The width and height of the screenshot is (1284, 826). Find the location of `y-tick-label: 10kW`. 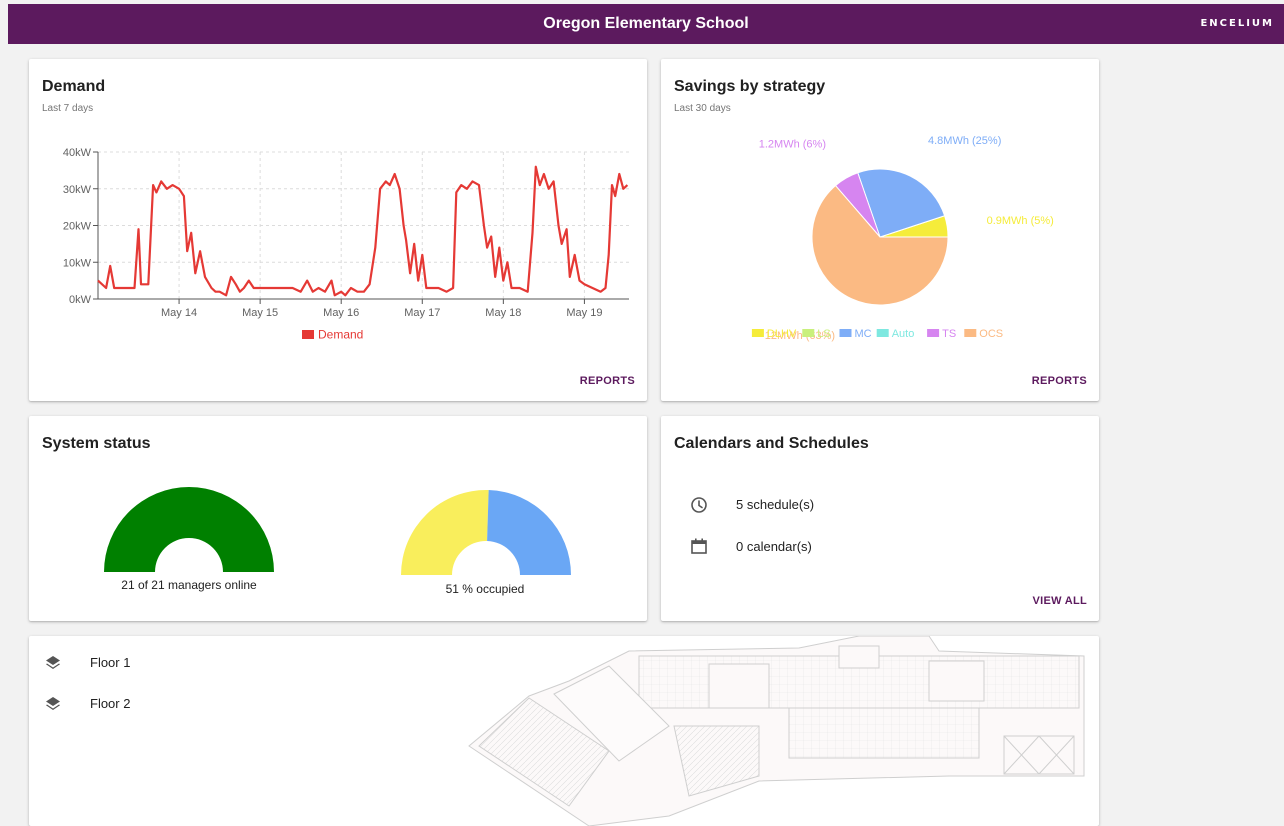

y-tick-label: 10kW is located at coordinates (77, 263).